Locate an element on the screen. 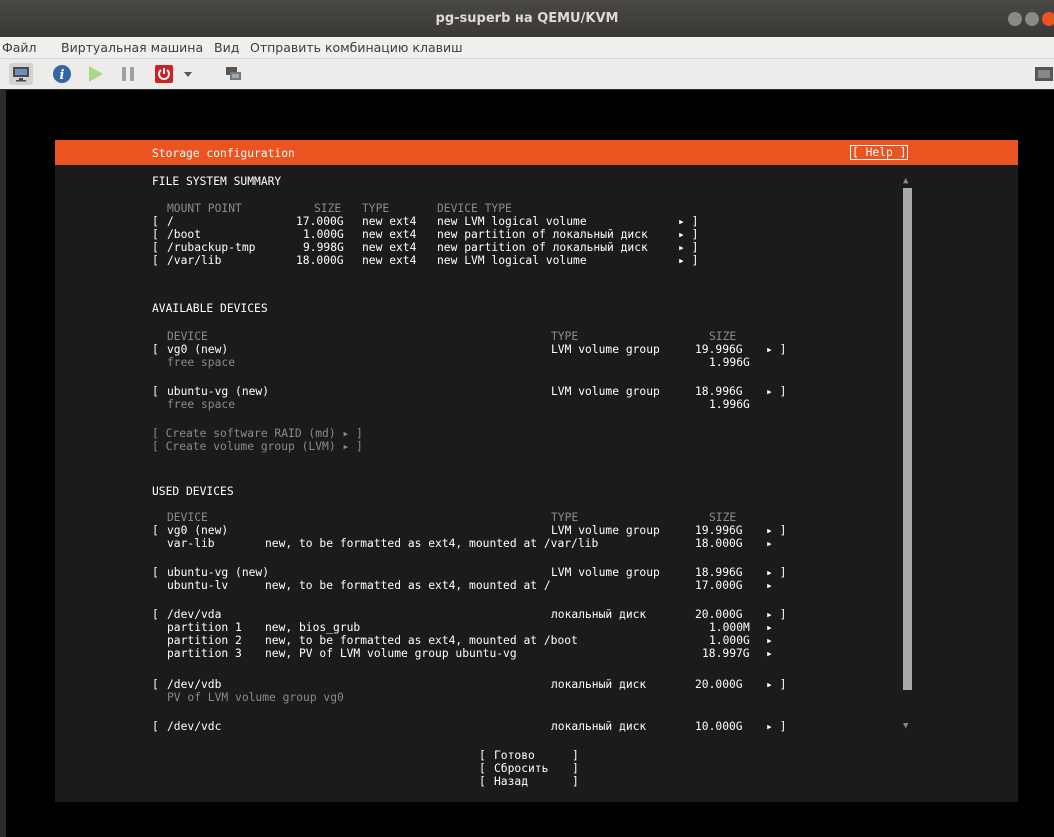 The image size is (1054, 837). dropdown-icon is located at coordinates (188, 74).